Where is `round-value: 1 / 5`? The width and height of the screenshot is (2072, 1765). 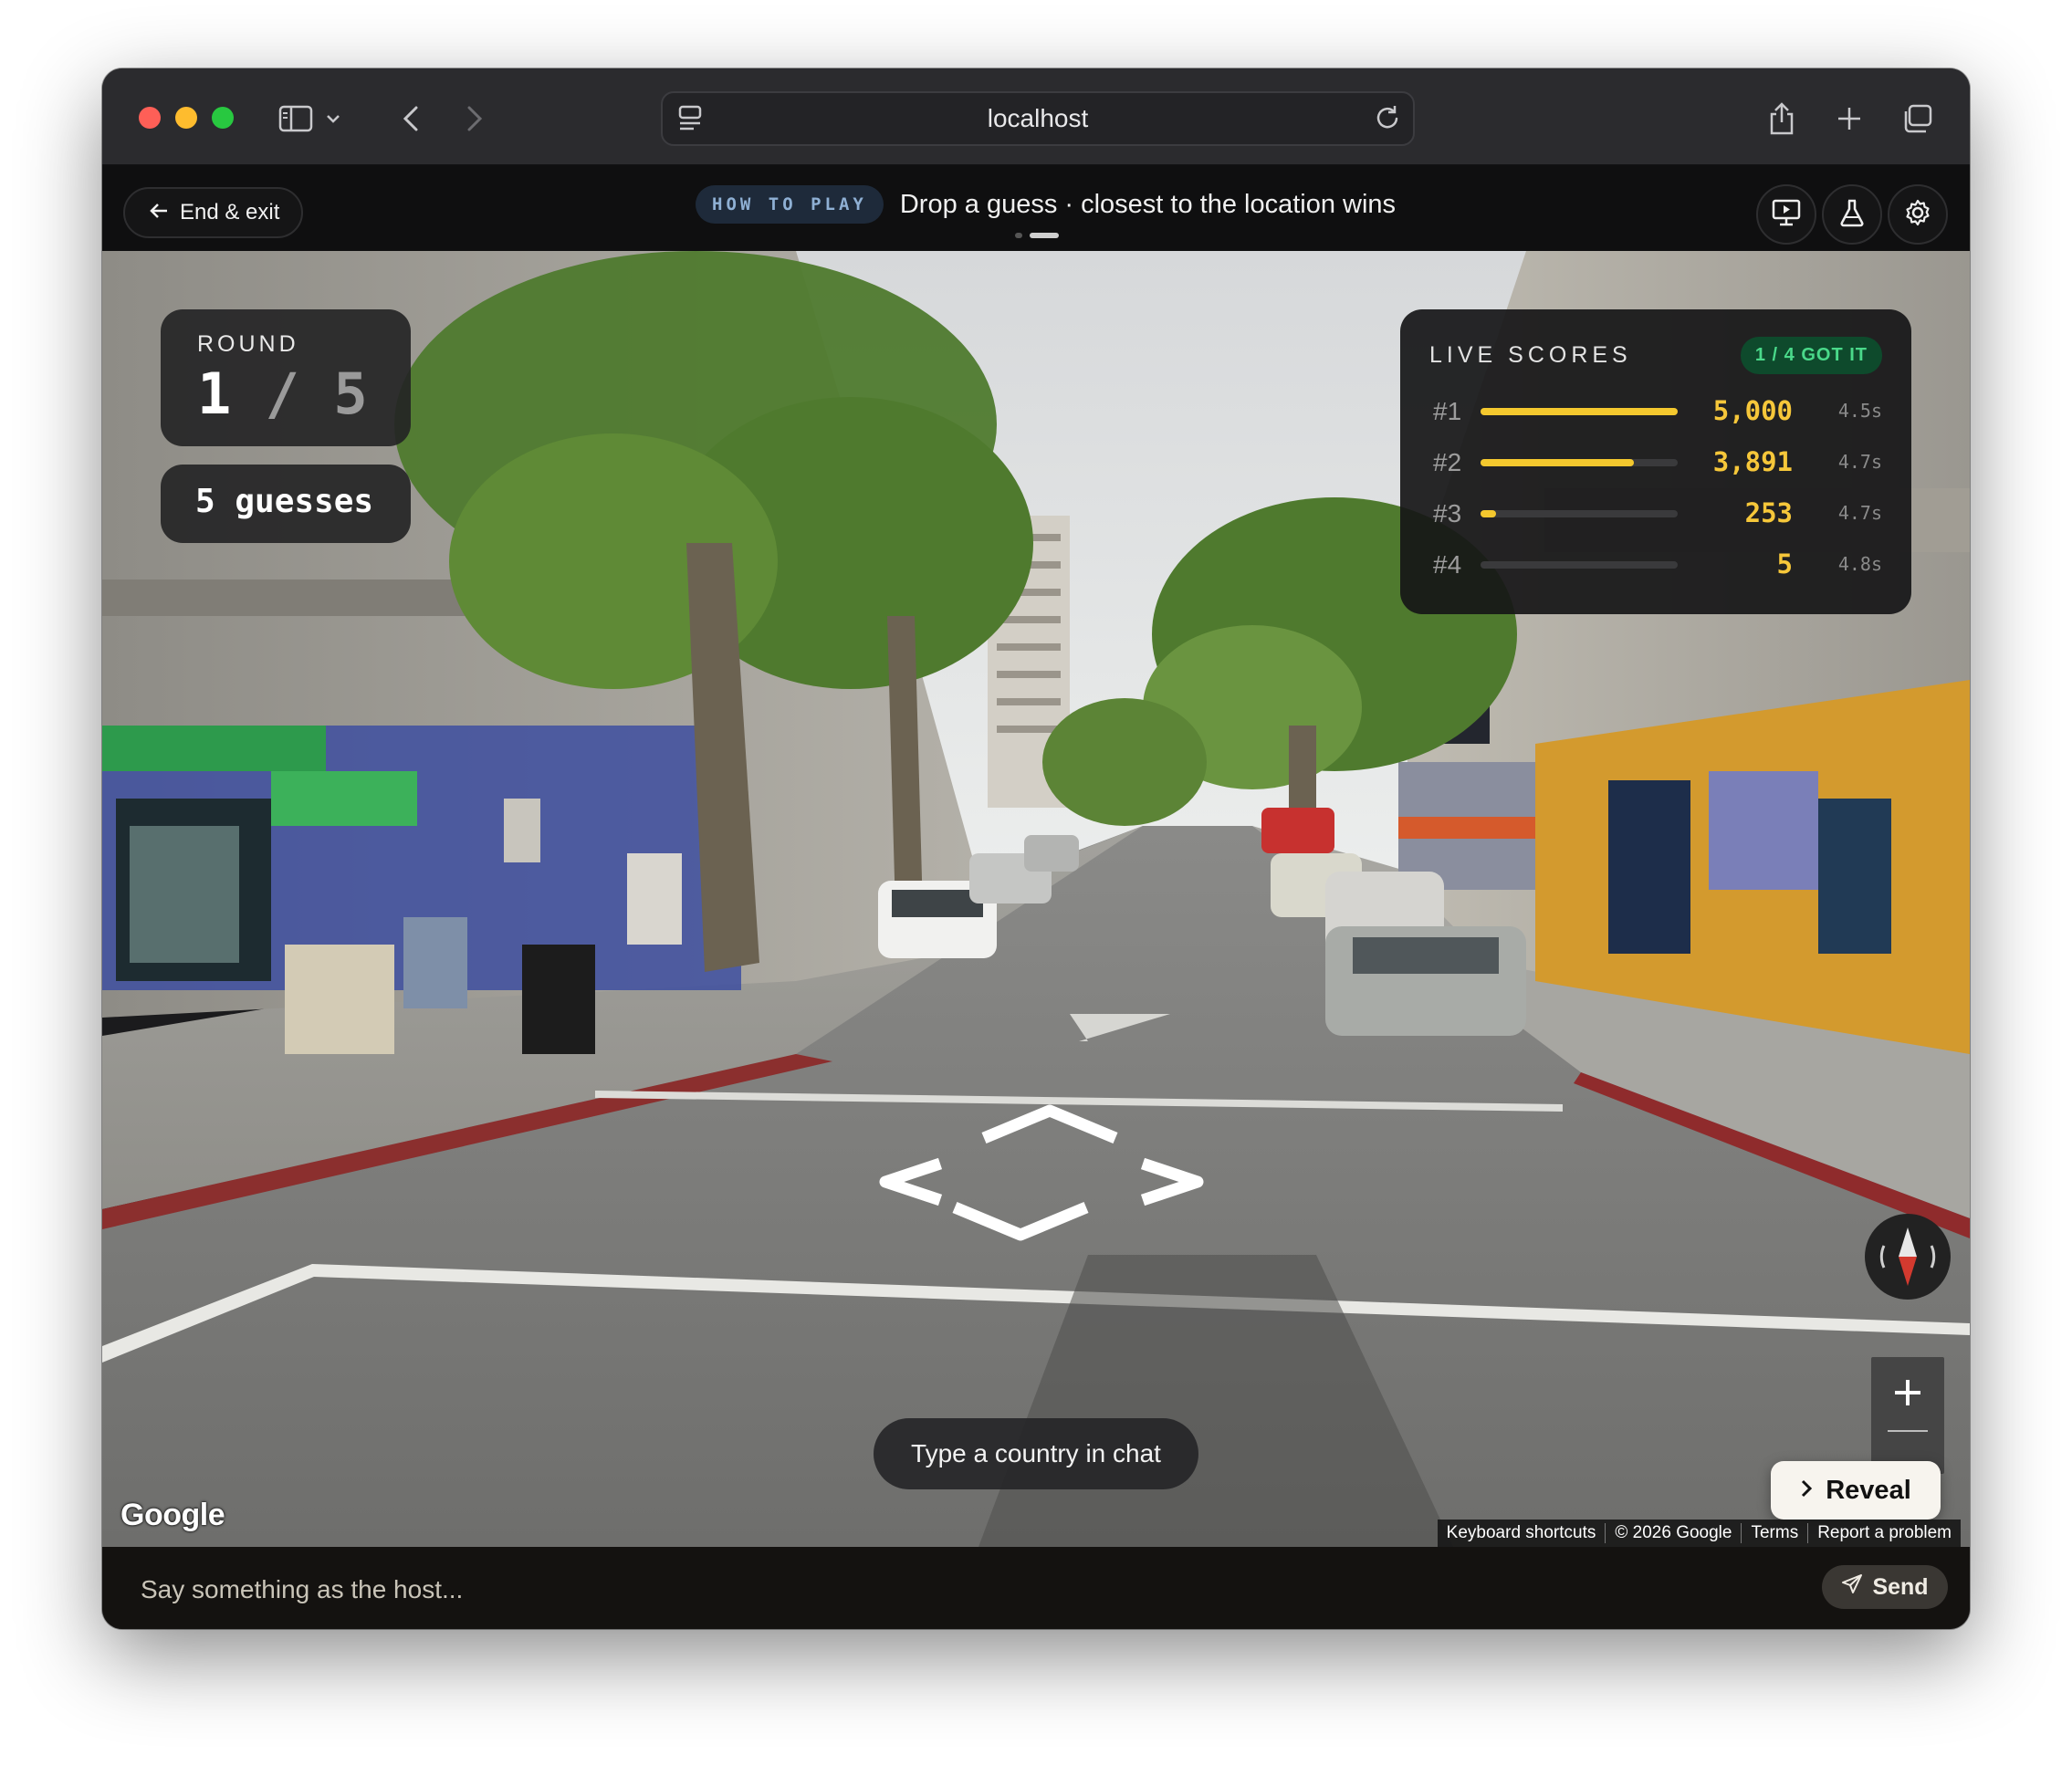
round-value: 1 / 5 is located at coordinates (282, 394).